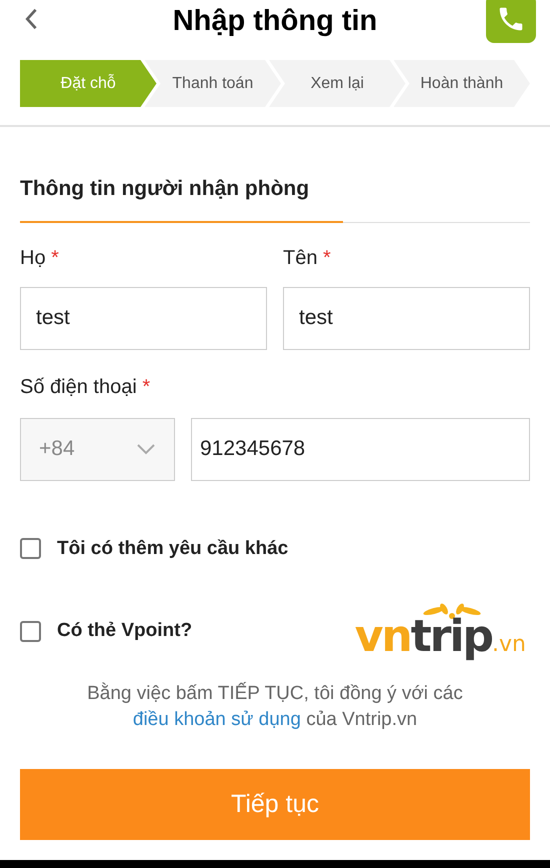 This screenshot has width=550, height=868. I want to click on progress-step: Hoàn thành, so click(462, 83).